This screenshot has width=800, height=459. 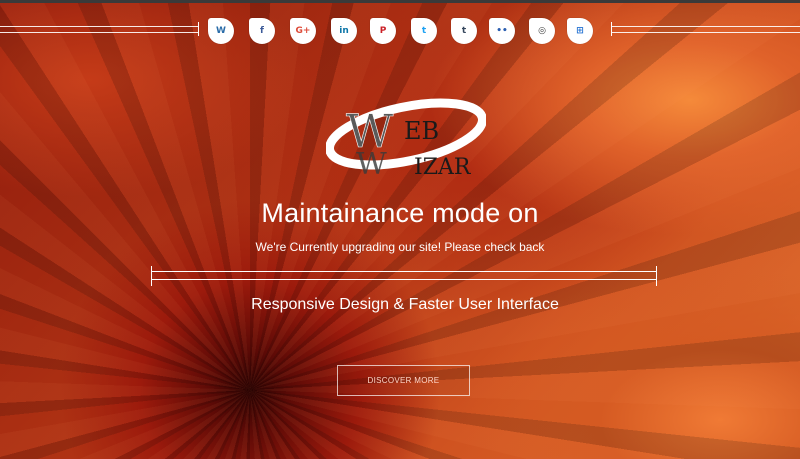 I want to click on tumblr-icon: t, so click(x=464, y=30).